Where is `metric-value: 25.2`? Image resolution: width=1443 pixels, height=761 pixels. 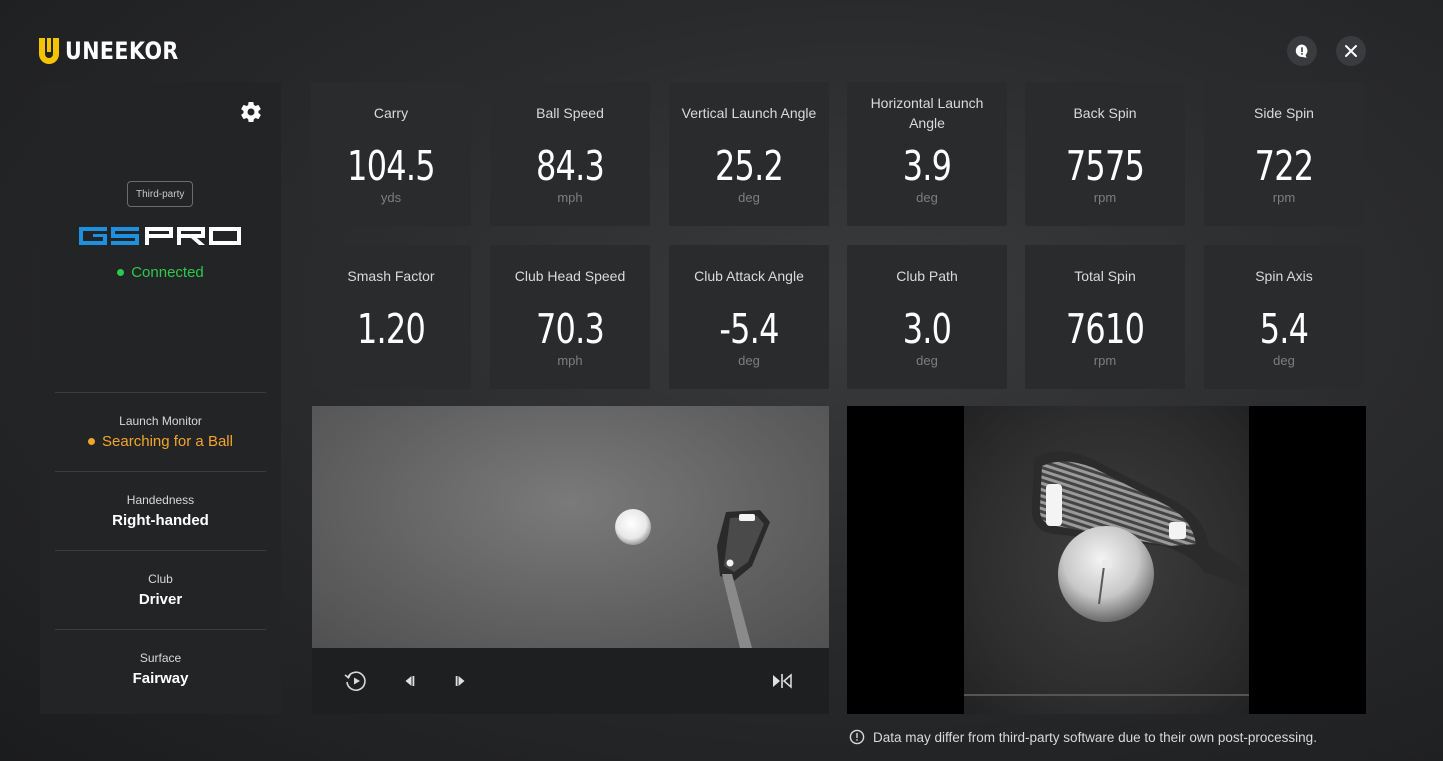
metric-value: 25.2 is located at coordinates (749, 166).